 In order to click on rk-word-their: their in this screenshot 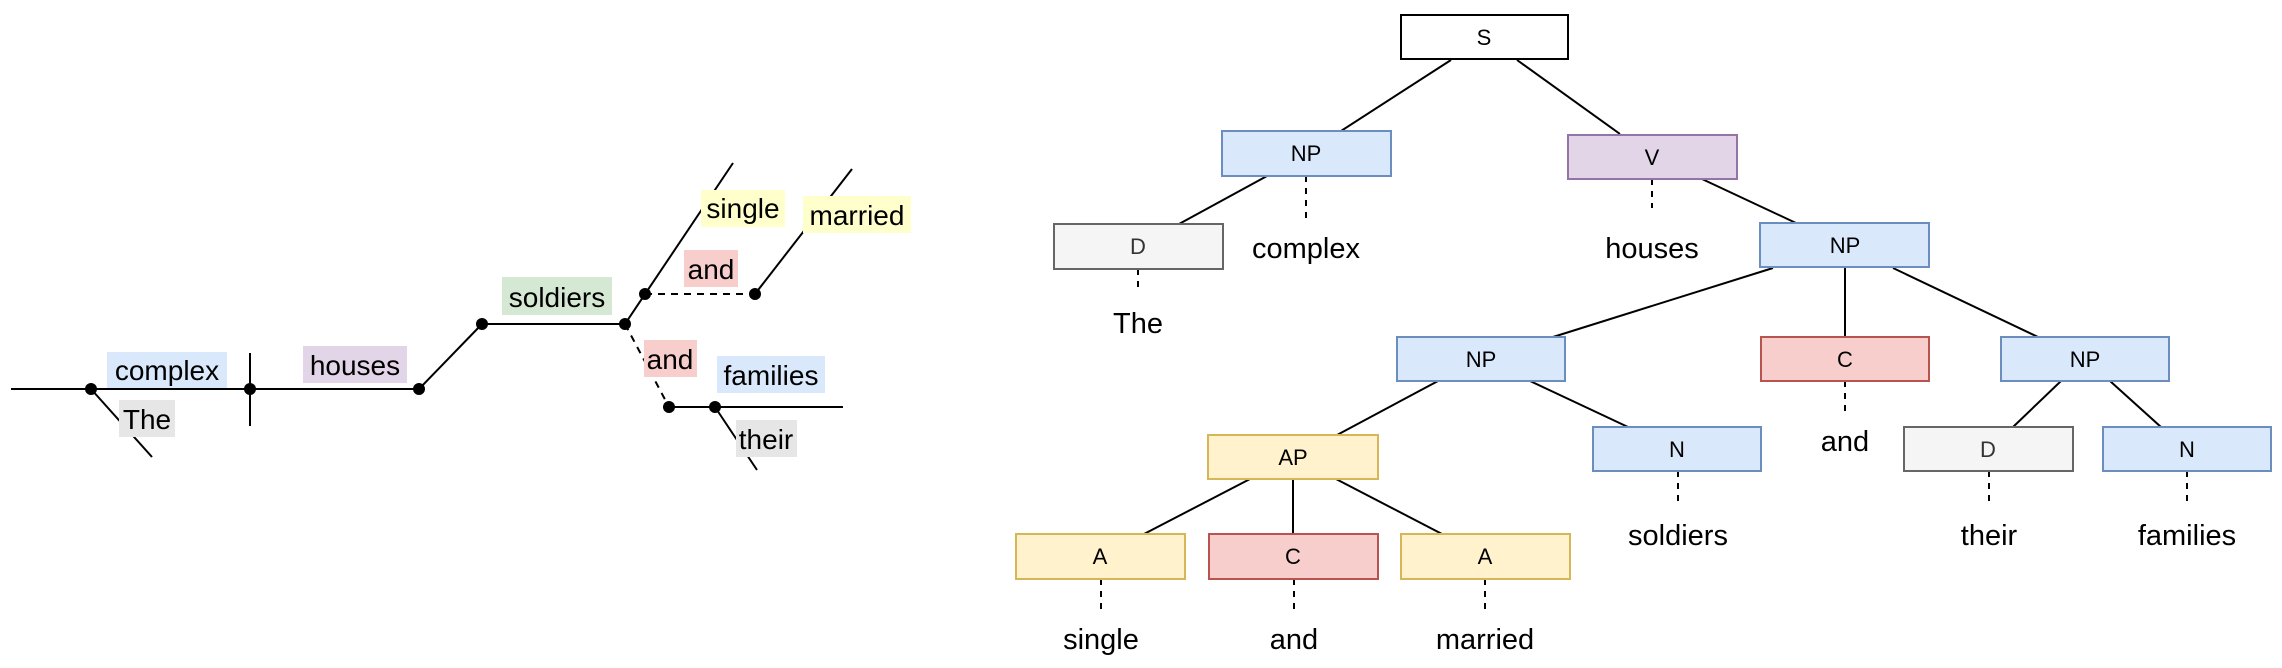, I will do `click(766, 438)`.